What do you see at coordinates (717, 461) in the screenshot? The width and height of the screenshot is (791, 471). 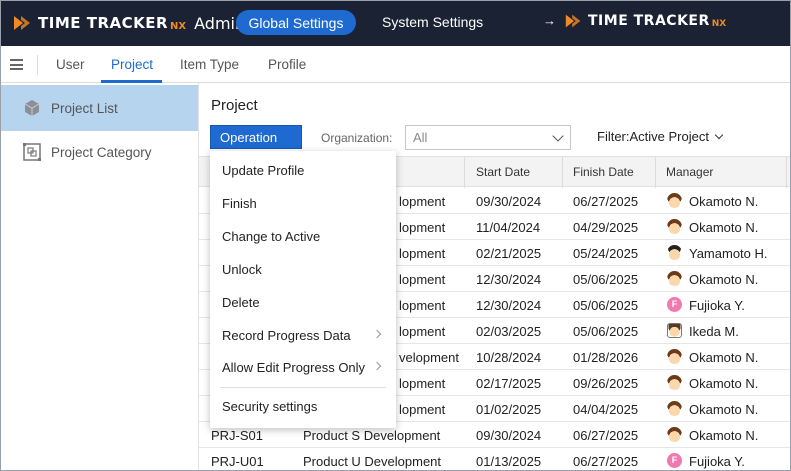 I see `manager-name: Fujioka Y.` at bounding box center [717, 461].